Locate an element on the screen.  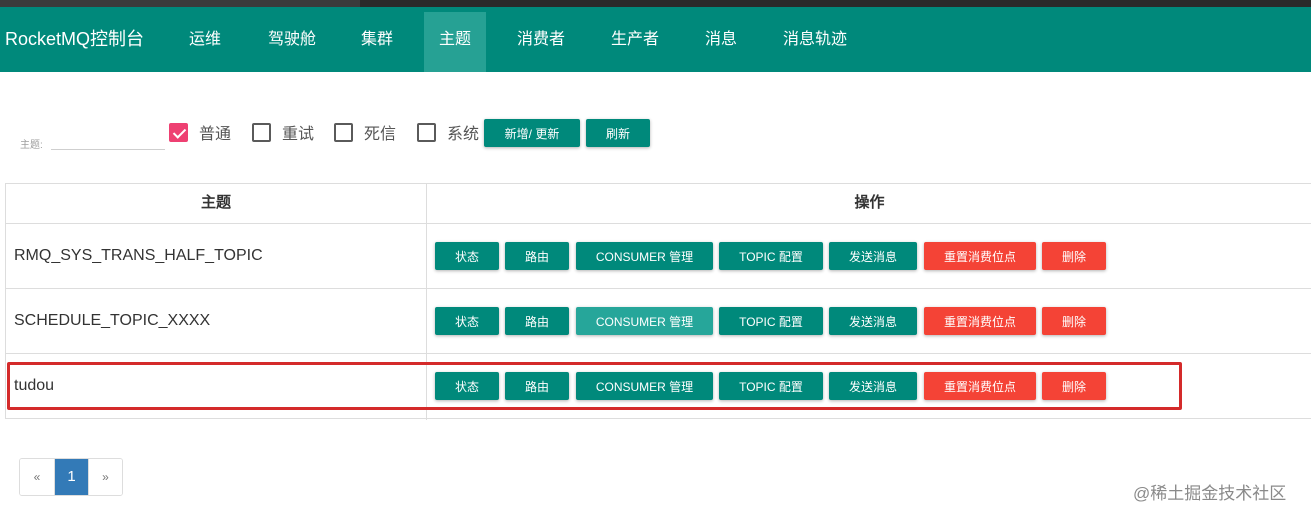
nav-item-producer: 生产者 is located at coordinates (635, 42).